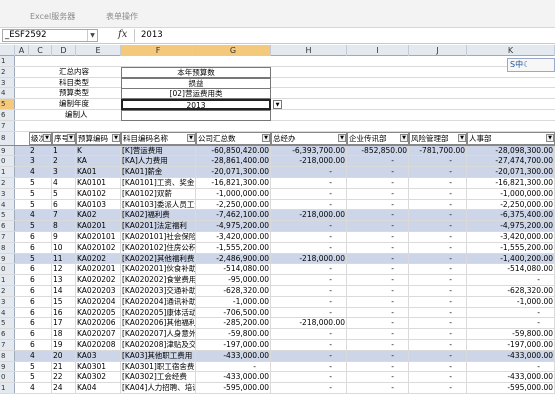 This screenshot has height=403, width=555. Describe the element at coordinates (98, 161) in the screenshot. I see `cell-code: KA` at that location.